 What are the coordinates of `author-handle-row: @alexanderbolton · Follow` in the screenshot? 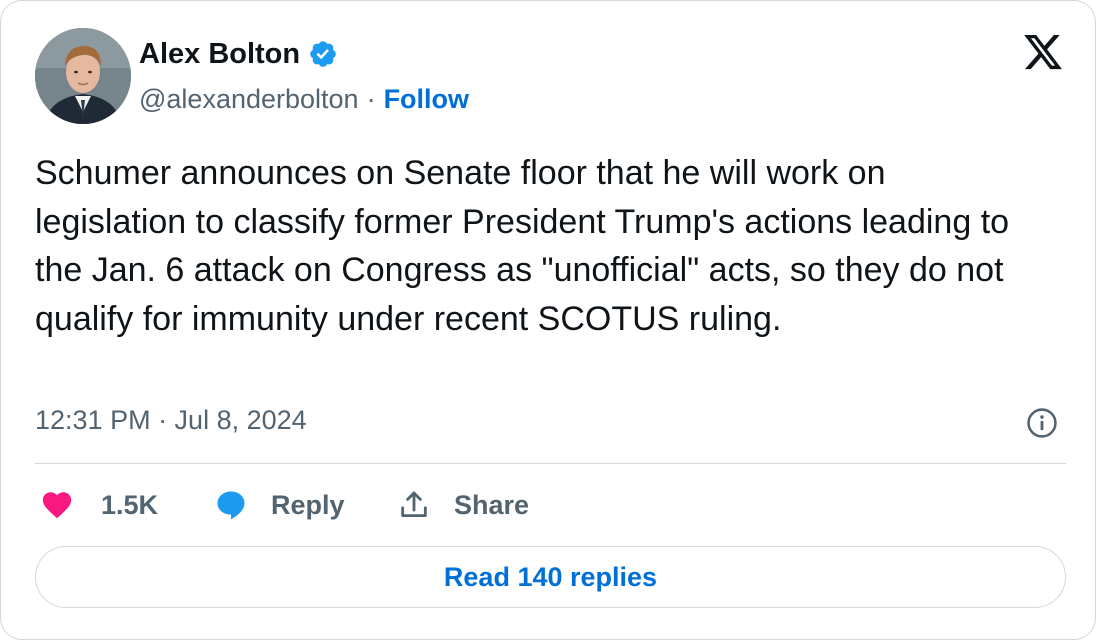 It's located at (304, 99).